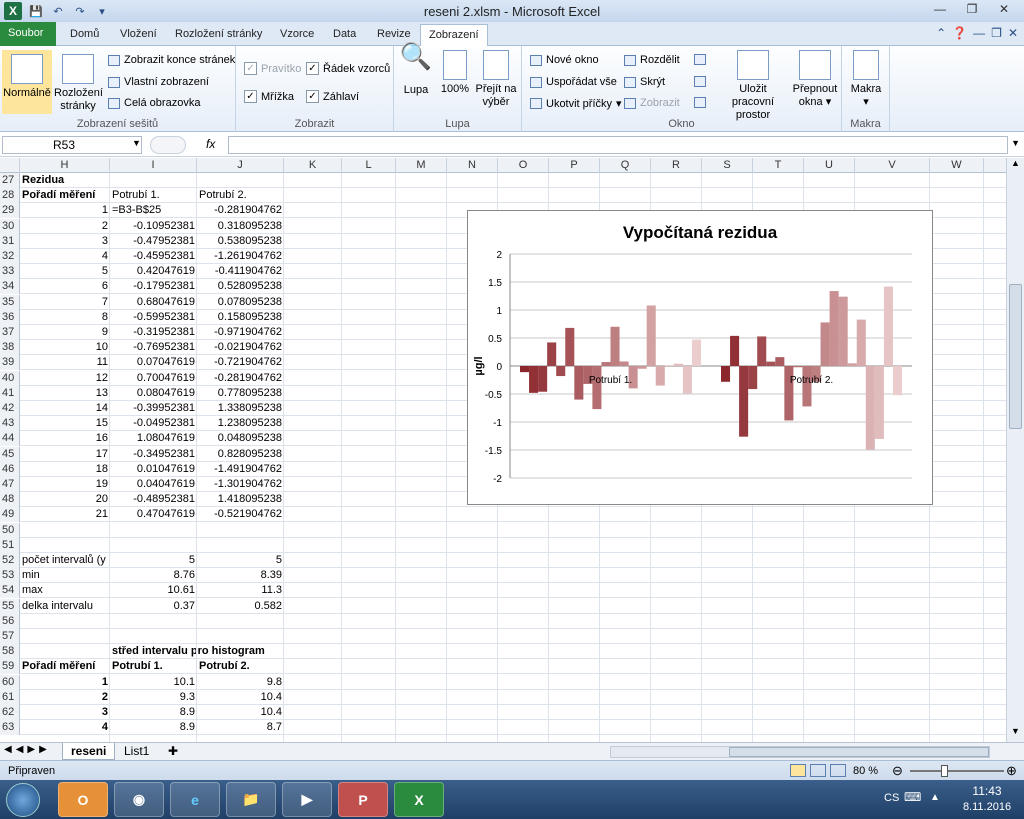 The width and height of the screenshot is (1024, 819). What do you see at coordinates (240, 302) in the screenshot?
I see `cell-j35: 0.078095238` at bounding box center [240, 302].